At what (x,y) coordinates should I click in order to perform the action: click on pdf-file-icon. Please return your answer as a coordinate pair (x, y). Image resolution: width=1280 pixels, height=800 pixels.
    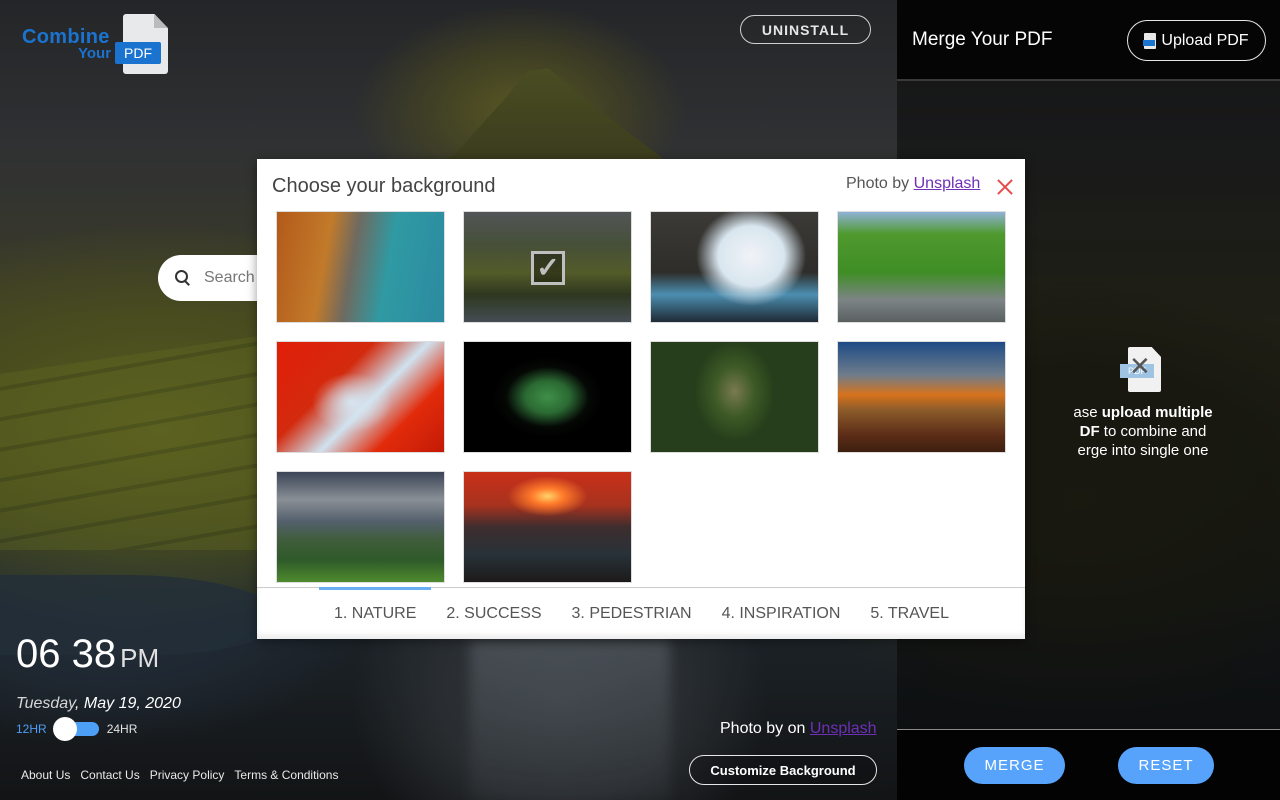
    Looking at the image, I should click on (1150, 40).